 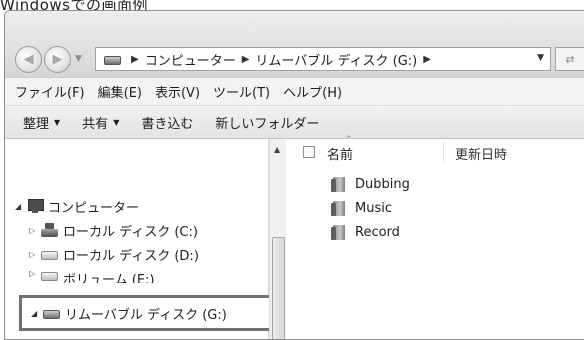 What do you see at coordinates (377, 232) in the screenshot?
I see `file-name: Record` at bounding box center [377, 232].